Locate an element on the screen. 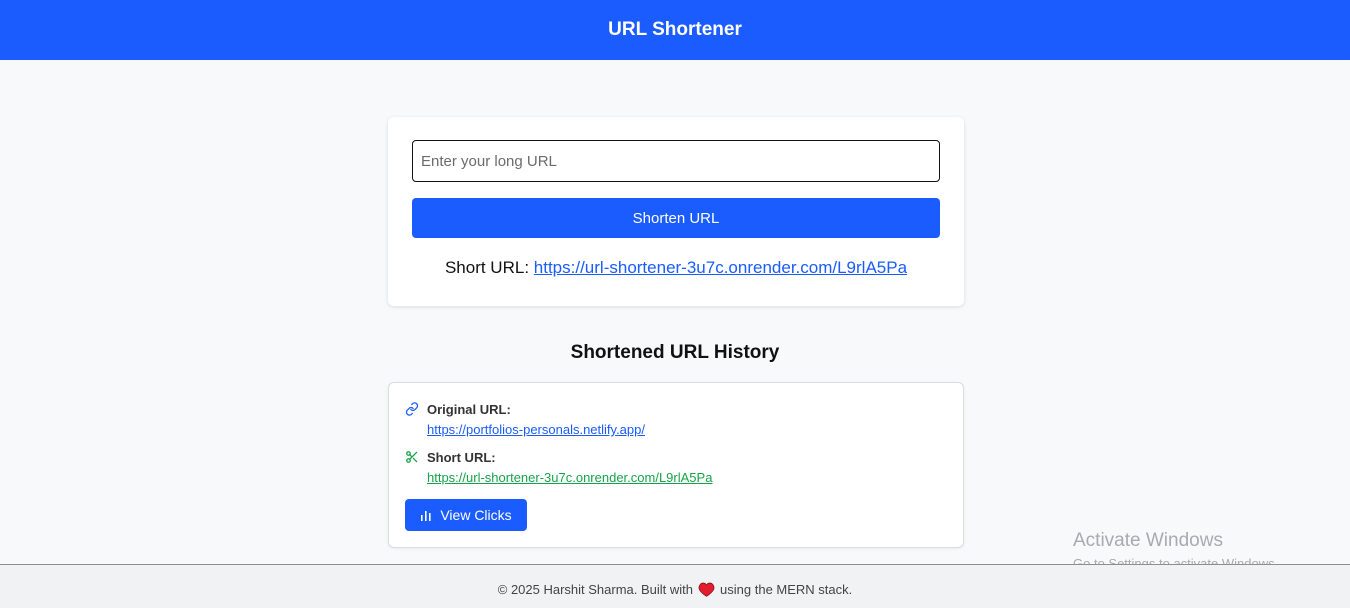 Image resolution: width=1350 pixels, height=608 pixels. link-icon is located at coordinates (412, 409).